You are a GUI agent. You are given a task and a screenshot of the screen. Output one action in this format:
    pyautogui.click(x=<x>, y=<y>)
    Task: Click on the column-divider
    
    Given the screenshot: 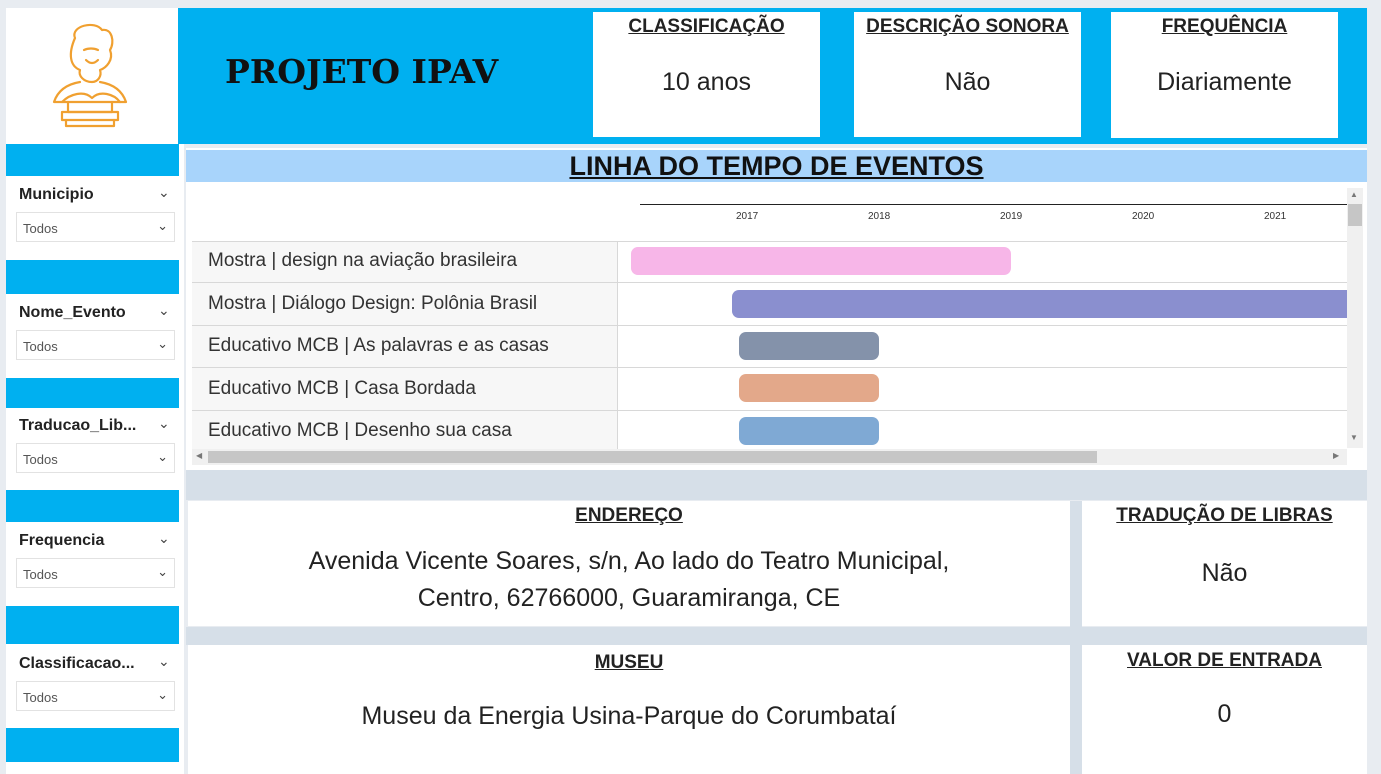 What is the action you would take?
    pyautogui.click(x=617, y=345)
    